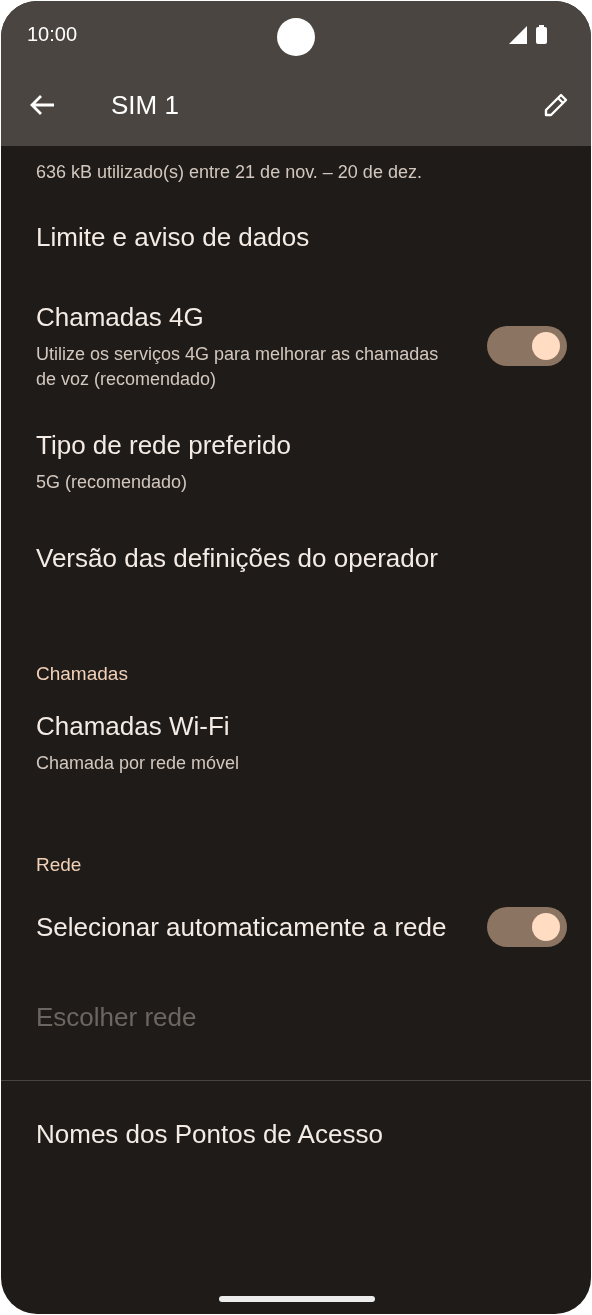  What do you see at coordinates (229, 172) in the screenshot?
I see `setting-summary: 636 kB utilizado(s) entre 21 de nov. – 20 de dez.` at bounding box center [229, 172].